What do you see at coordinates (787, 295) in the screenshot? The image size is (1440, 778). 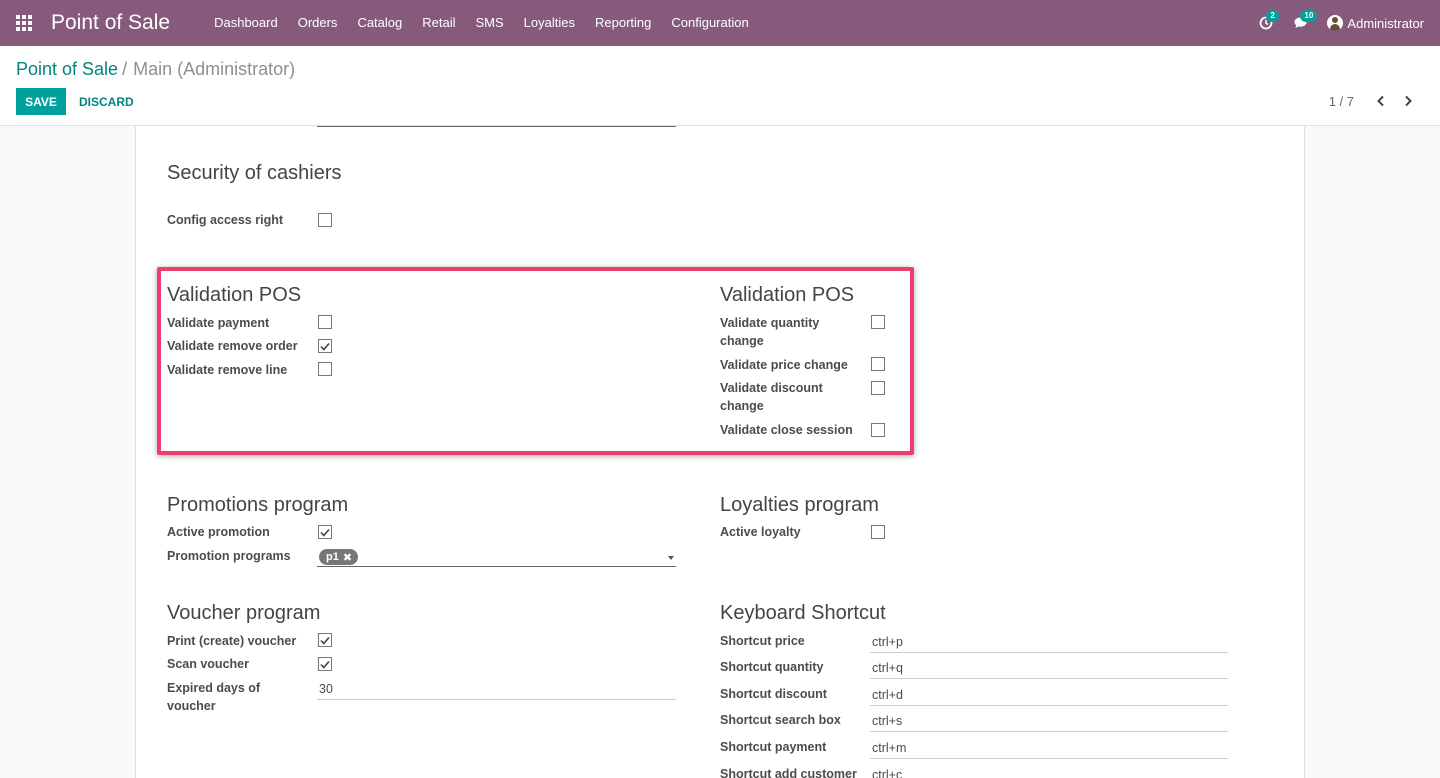 I see `validation-right-title: Validation POS` at bounding box center [787, 295].